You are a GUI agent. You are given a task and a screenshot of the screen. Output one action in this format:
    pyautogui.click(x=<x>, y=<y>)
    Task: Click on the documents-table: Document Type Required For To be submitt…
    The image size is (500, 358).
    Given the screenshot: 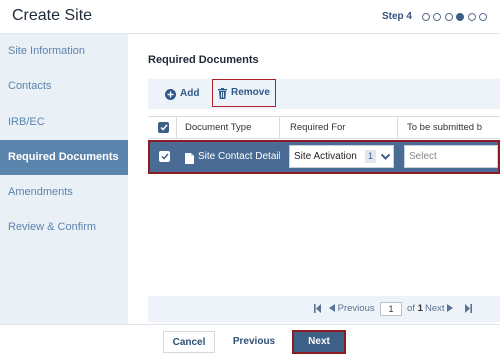 What is the action you would take?
    pyautogui.click(x=324, y=146)
    